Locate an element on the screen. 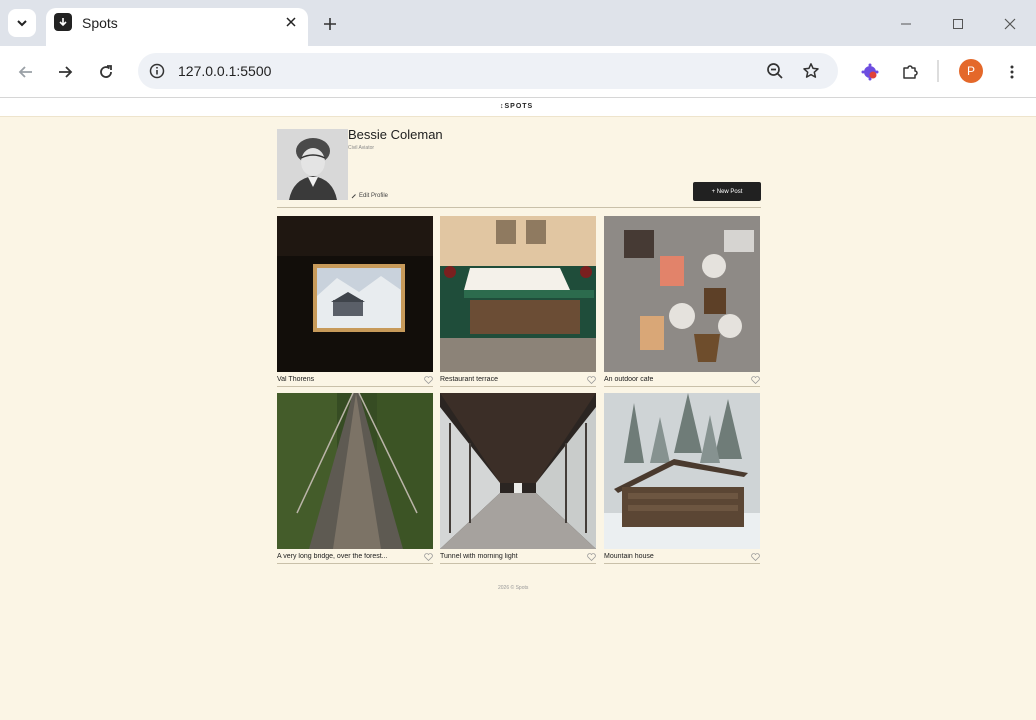  minimize-button is located at coordinates (906, 24).